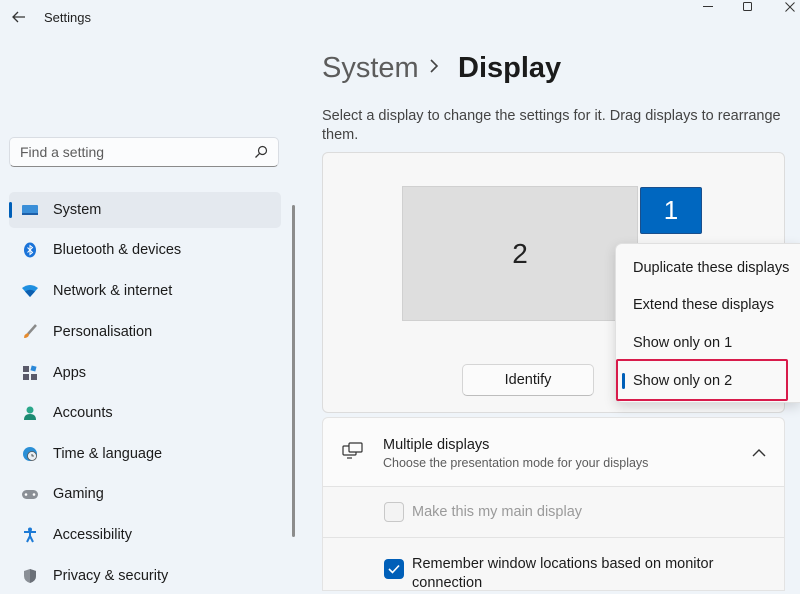  What do you see at coordinates (261, 154) in the screenshot?
I see `search-icon` at bounding box center [261, 154].